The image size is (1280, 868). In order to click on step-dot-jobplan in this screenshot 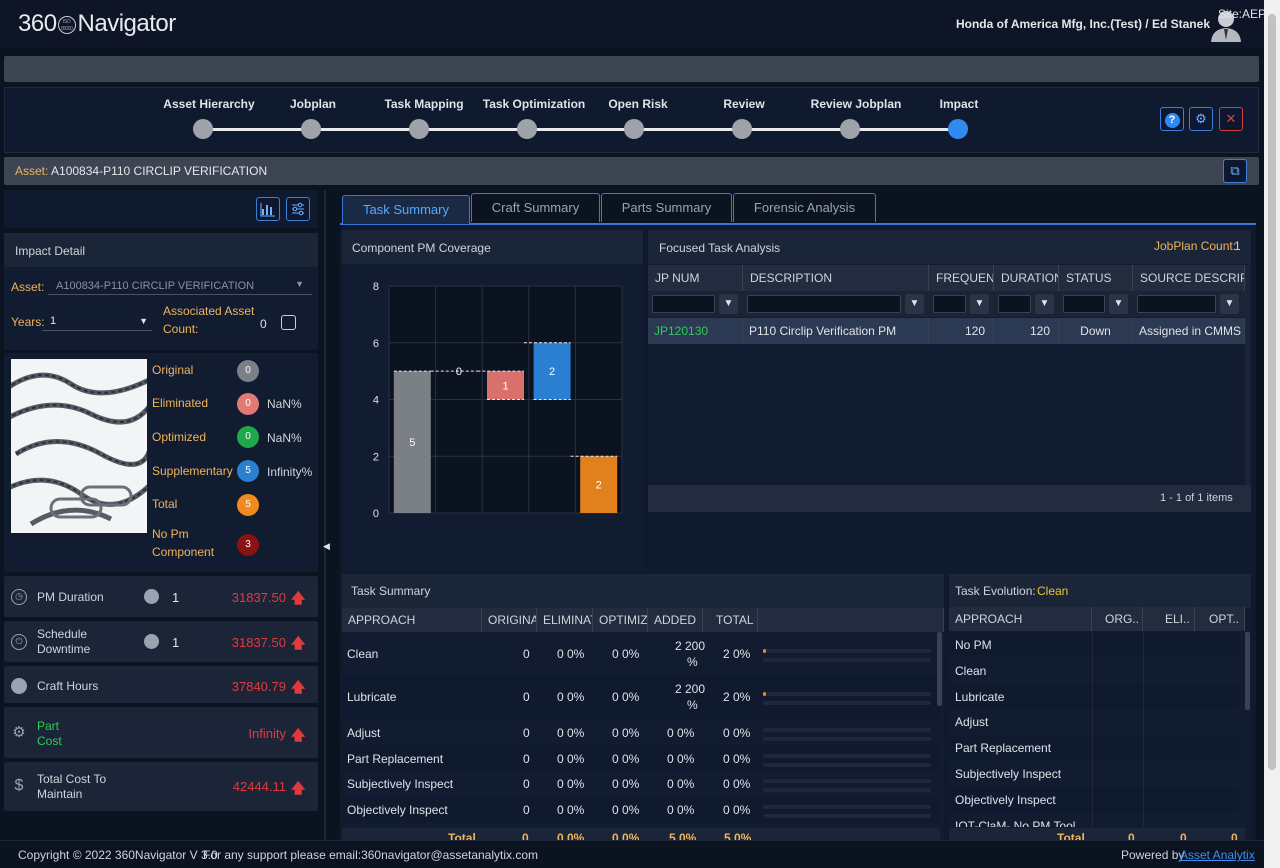, I will do `click(311, 129)`.